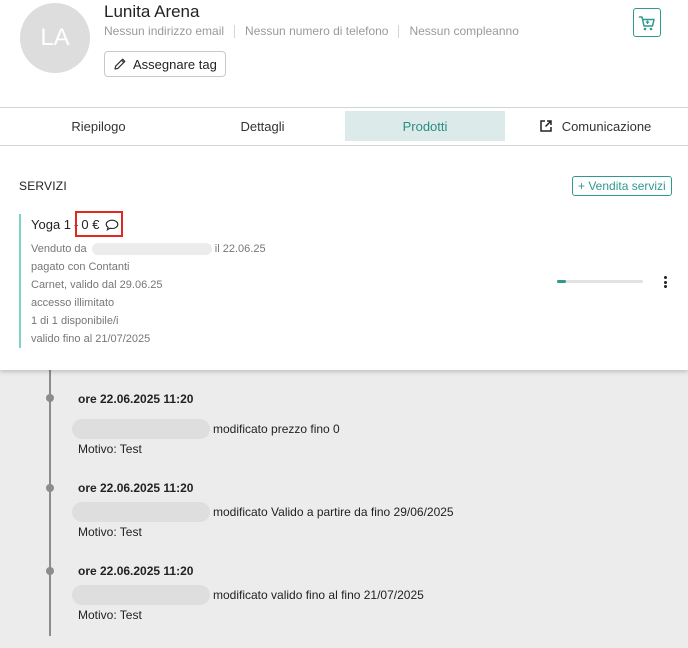 This screenshot has height=648, width=688. What do you see at coordinates (80, 267) in the screenshot?
I see `payment-line: pagato con Contanti` at bounding box center [80, 267].